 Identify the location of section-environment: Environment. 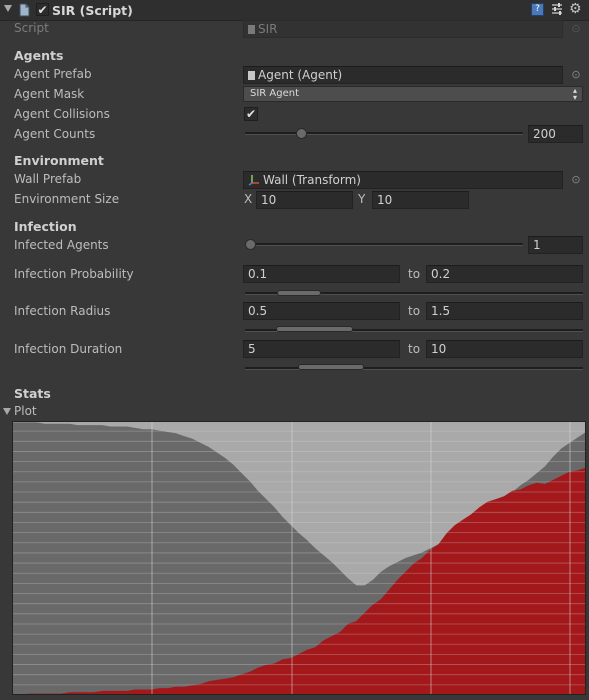
(59, 160).